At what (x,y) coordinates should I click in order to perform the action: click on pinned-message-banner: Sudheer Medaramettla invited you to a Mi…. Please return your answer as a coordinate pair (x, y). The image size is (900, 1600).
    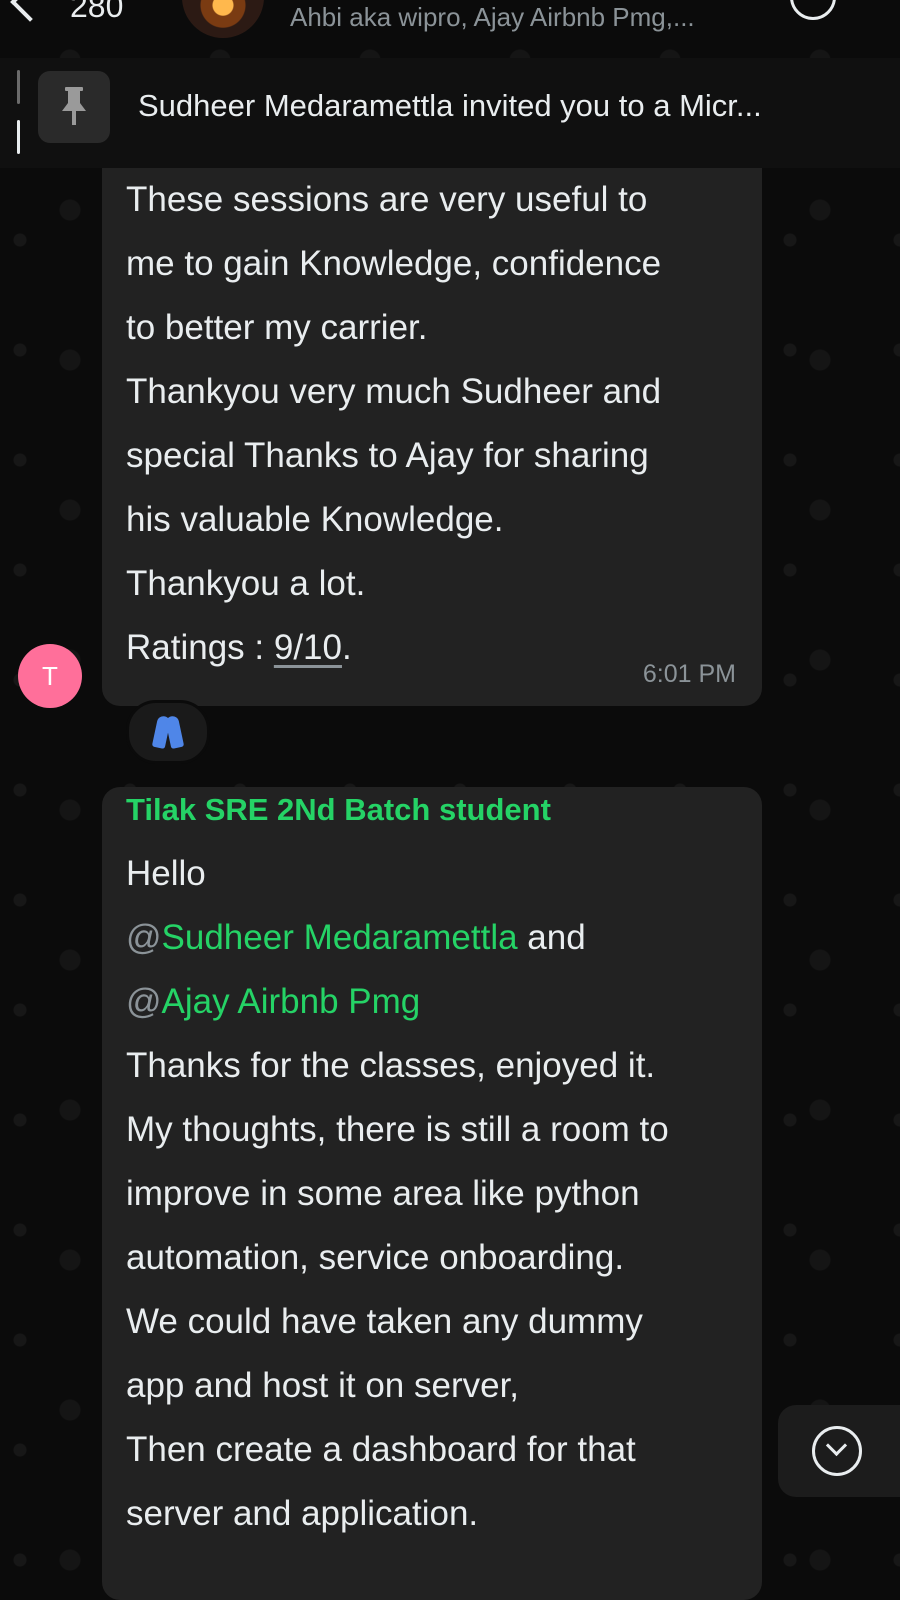
    Looking at the image, I should click on (450, 113).